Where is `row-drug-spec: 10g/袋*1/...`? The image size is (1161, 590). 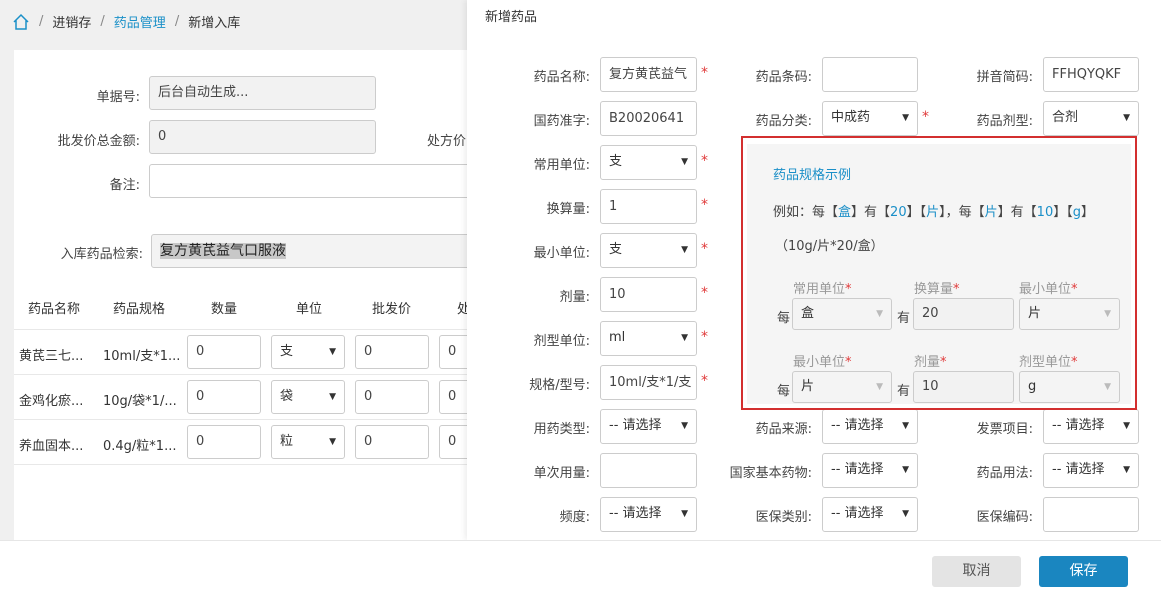
row-drug-spec: 10g/袋*1/... is located at coordinates (140, 401).